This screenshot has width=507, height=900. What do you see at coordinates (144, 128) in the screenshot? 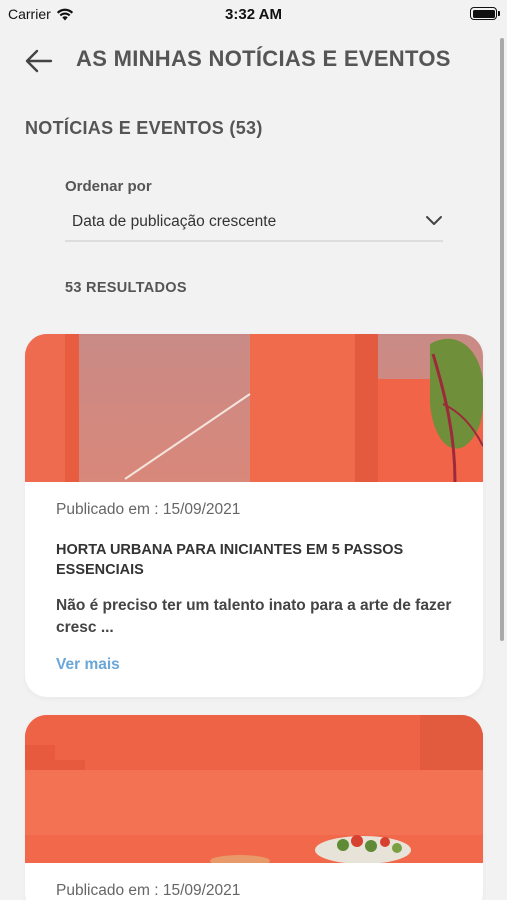
I see `section-title: NOTÍCIAS E EVENTOS (53)` at bounding box center [144, 128].